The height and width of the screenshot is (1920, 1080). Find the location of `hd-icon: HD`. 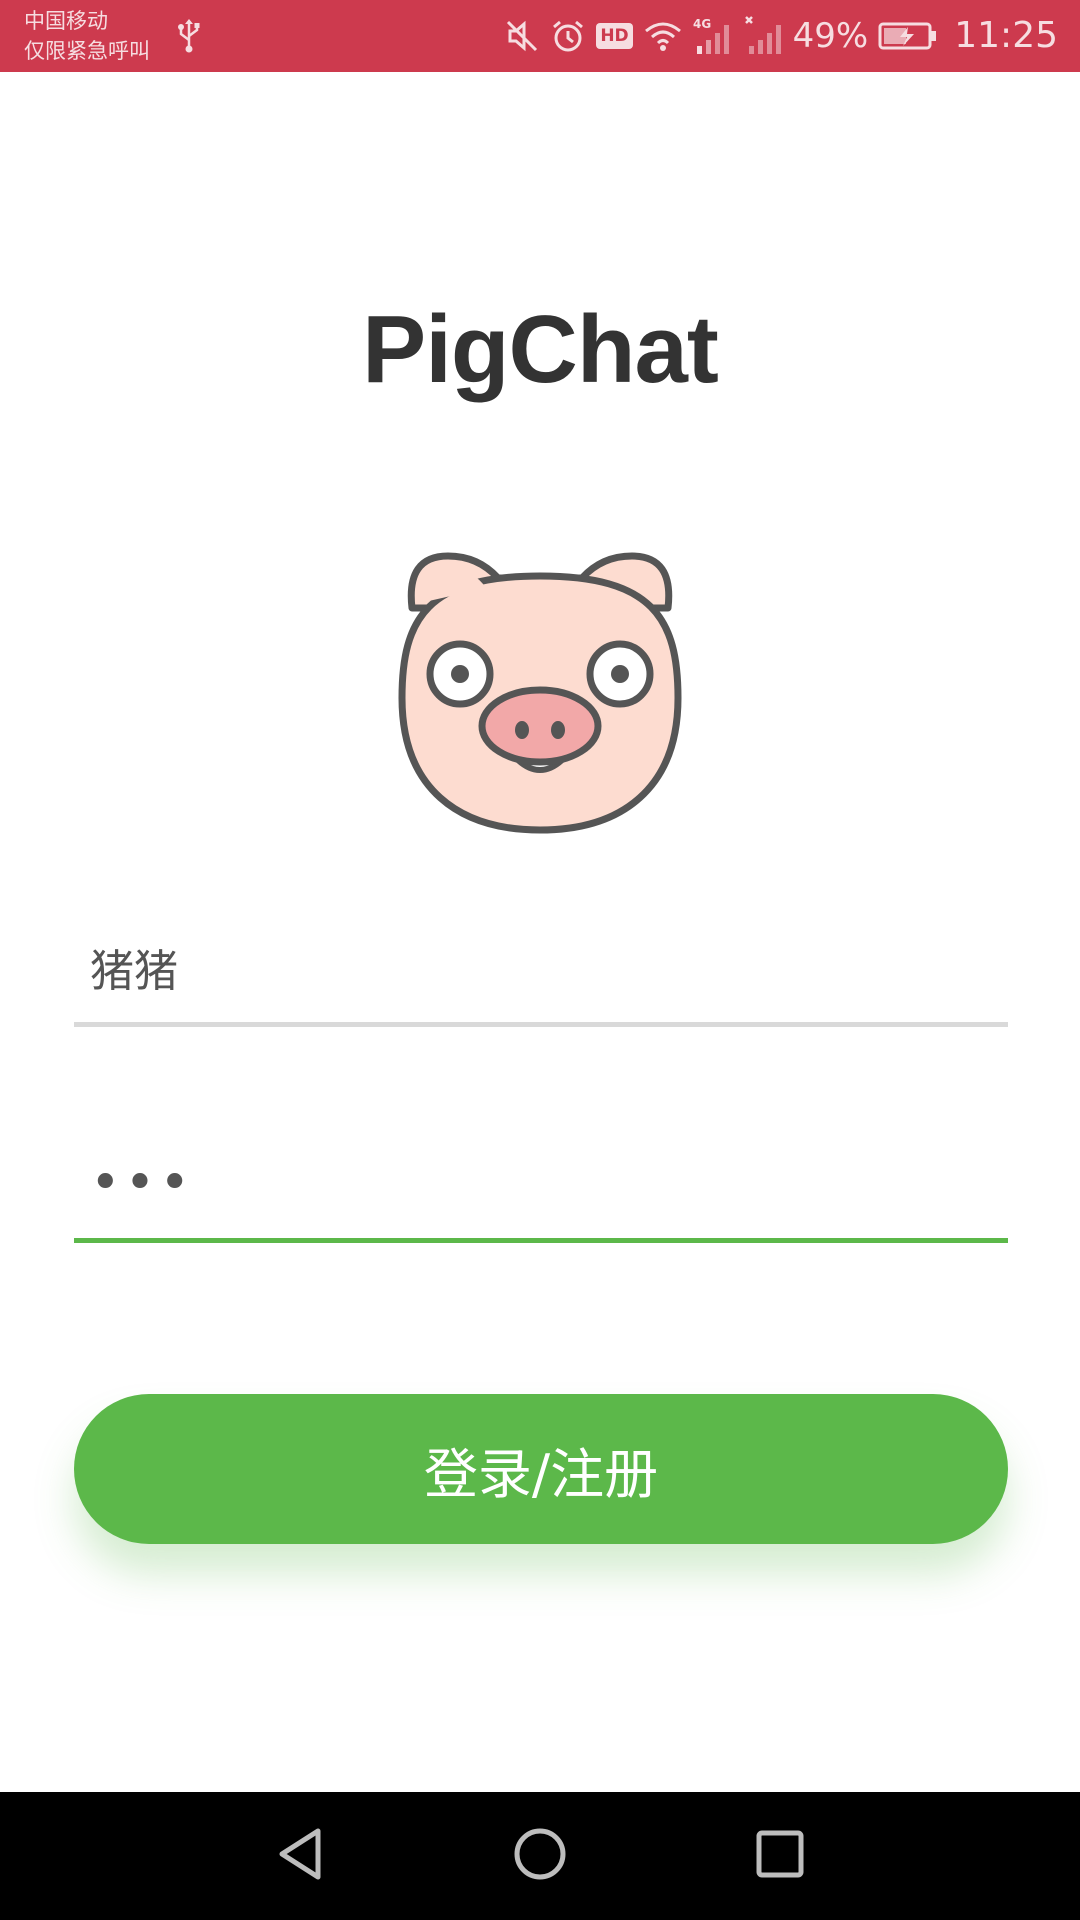

hd-icon: HD is located at coordinates (614, 36).